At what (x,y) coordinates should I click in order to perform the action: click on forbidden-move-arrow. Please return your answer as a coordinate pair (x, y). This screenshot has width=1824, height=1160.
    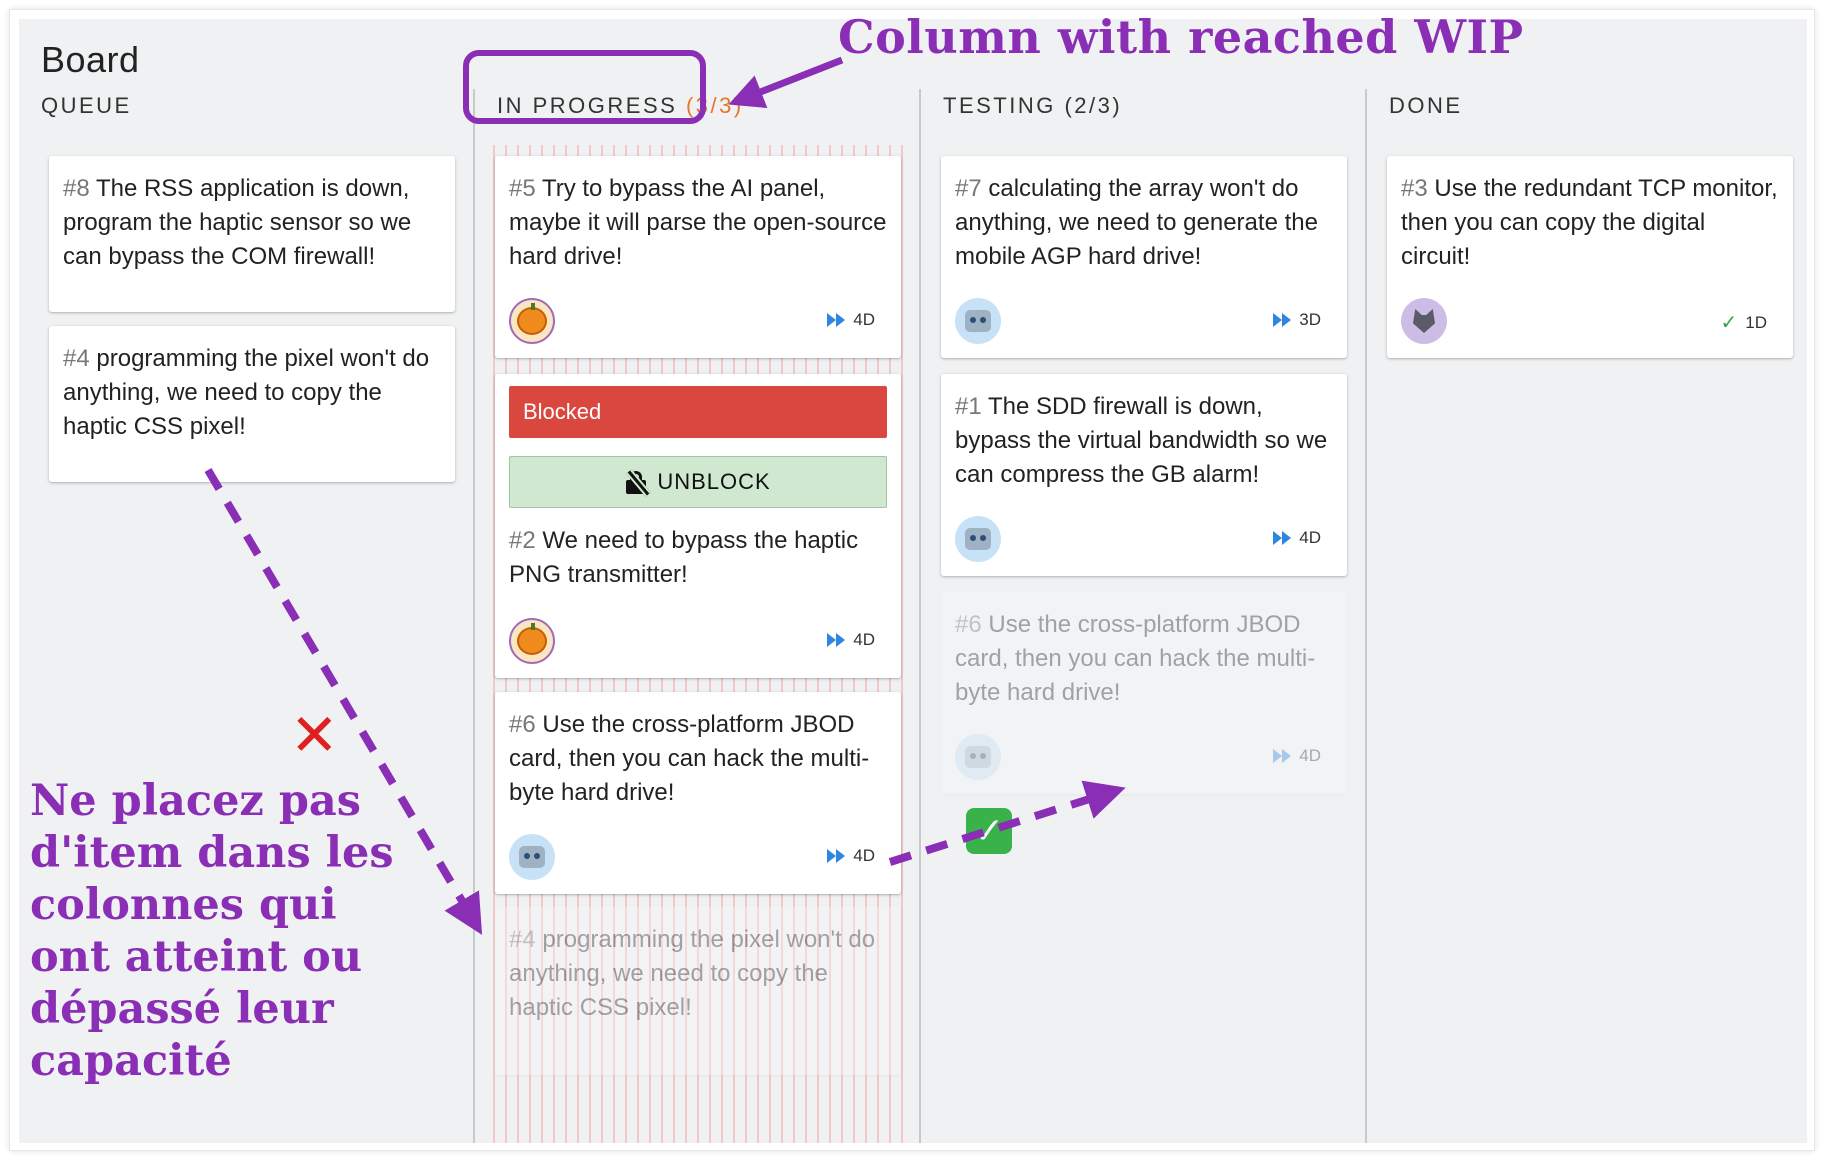
    Looking at the image, I should click on (343, 701).